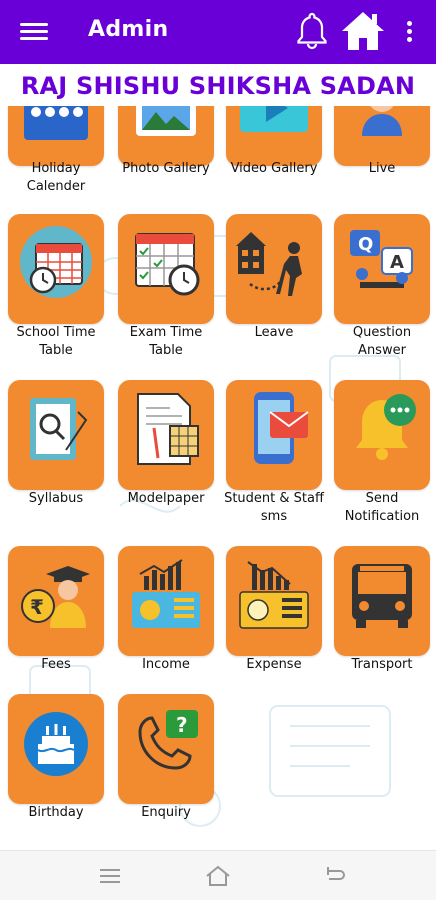 The width and height of the screenshot is (436, 900). I want to click on tile-video-gallery, so click(274, 136).